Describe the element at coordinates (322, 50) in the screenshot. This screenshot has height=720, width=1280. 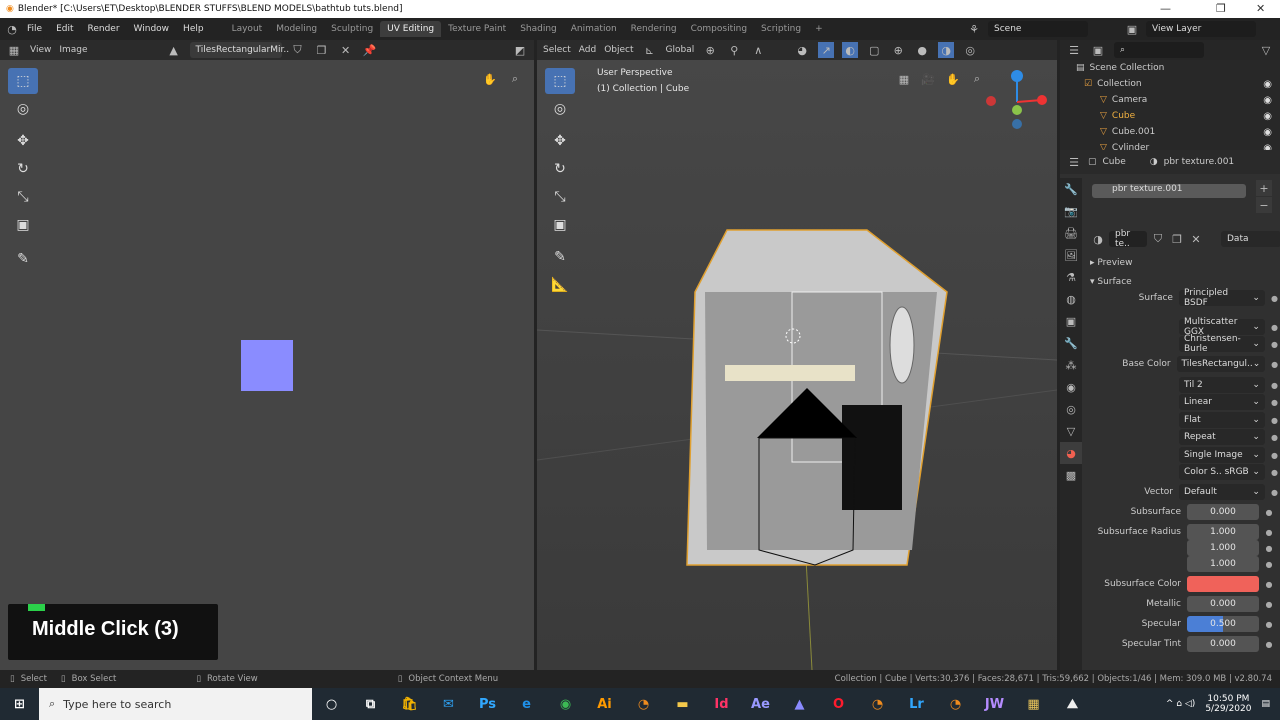
I see `new-image-icon: ❐` at that location.